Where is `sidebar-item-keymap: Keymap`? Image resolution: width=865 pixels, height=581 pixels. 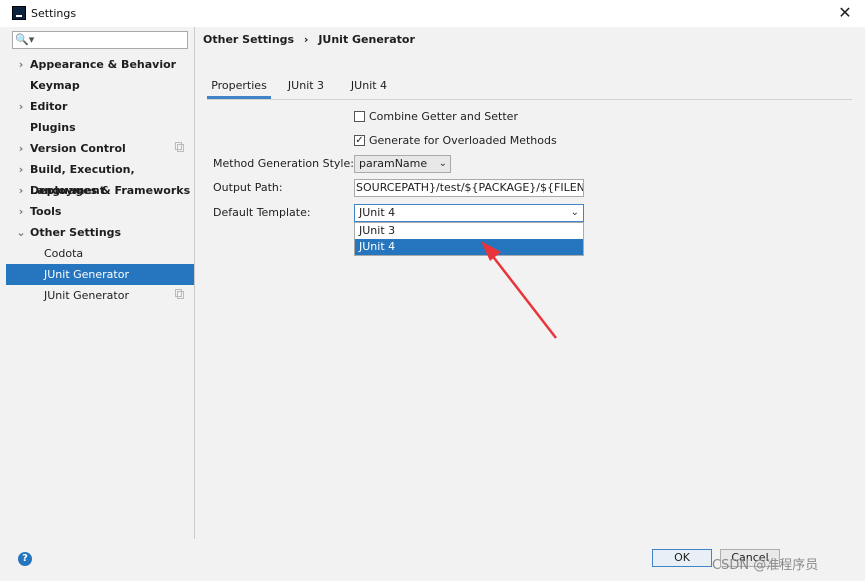 sidebar-item-keymap: Keymap is located at coordinates (100, 85).